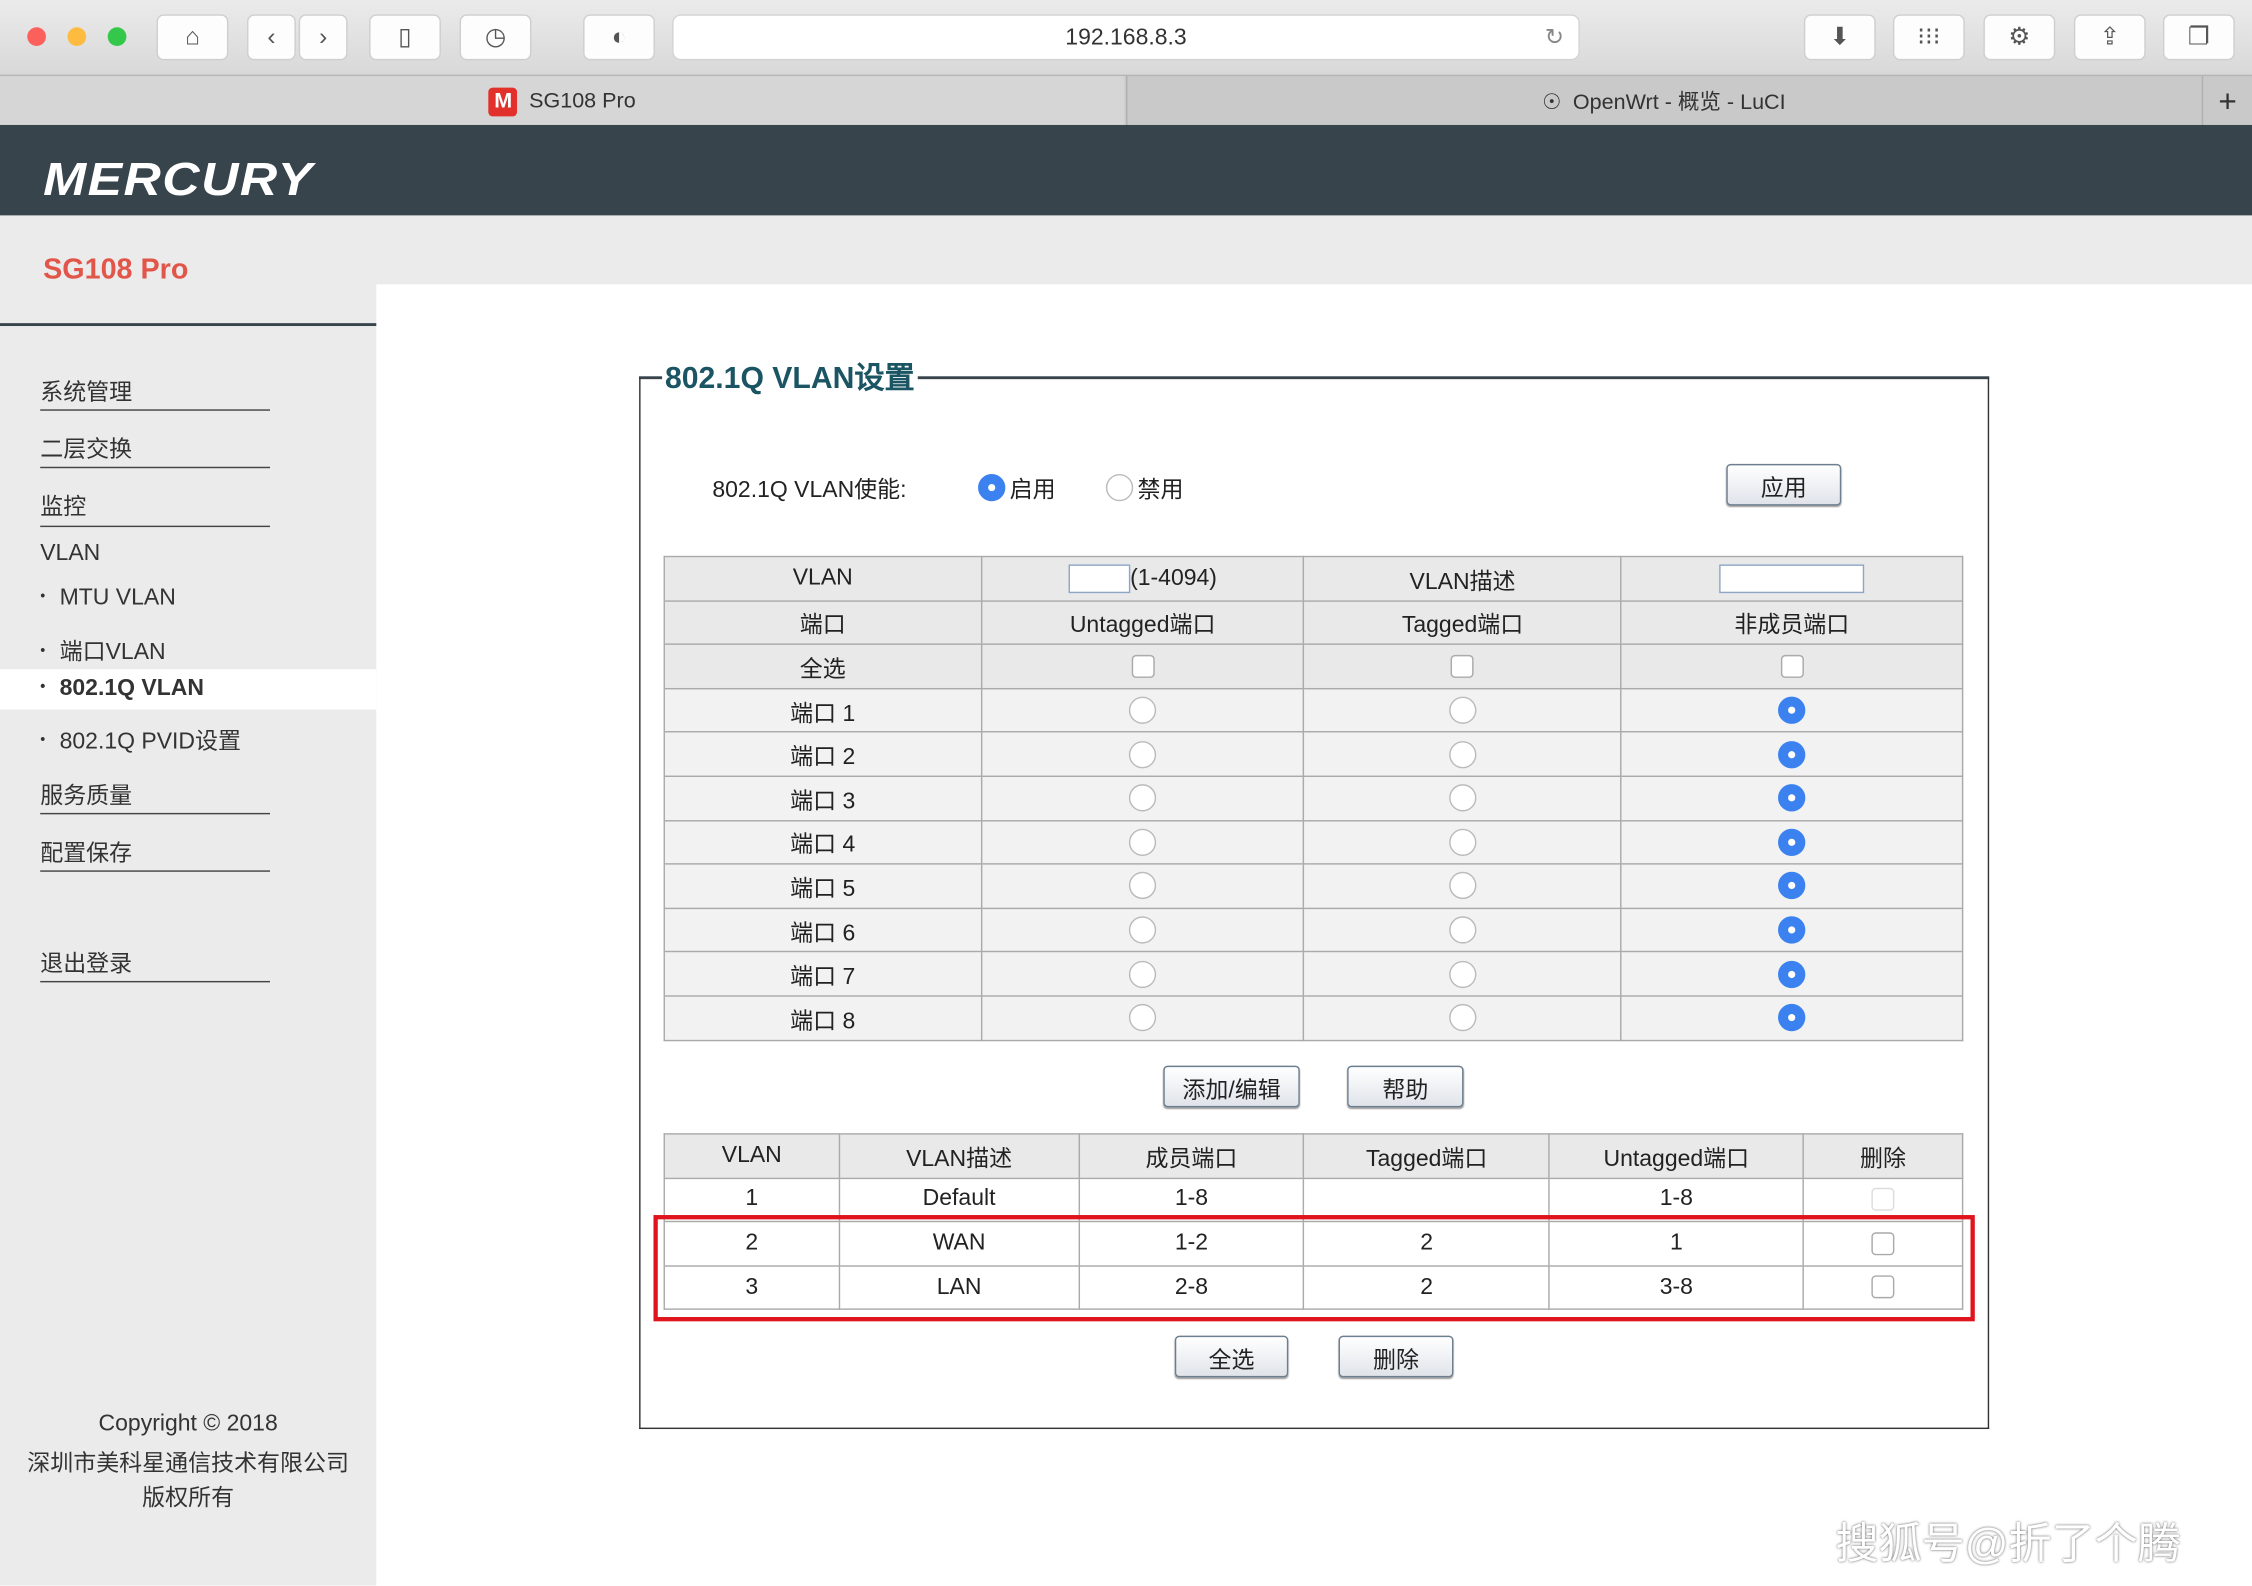  What do you see at coordinates (1928, 37) in the screenshot?
I see `grid-icon: ⁝⁝⁝` at bounding box center [1928, 37].